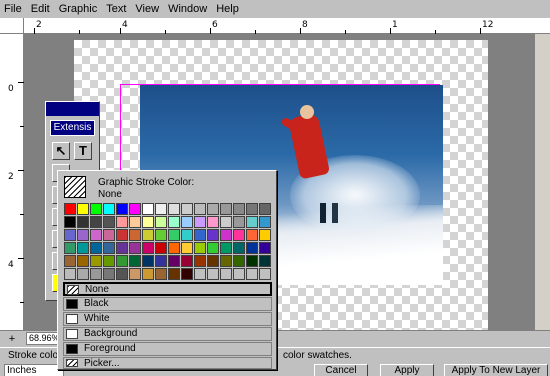 This screenshot has width=550, height=376. What do you see at coordinates (542, 182) in the screenshot?
I see `vertical-scrollbar` at bounding box center [542, 182].